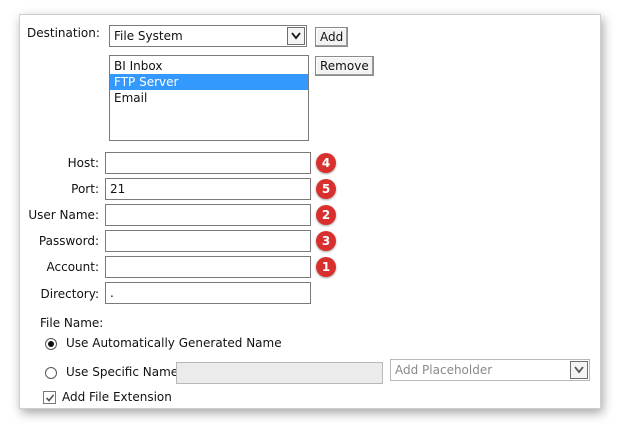 Image resolution: width=619 pixels, height=429 pixels. What do you see at coordinates (174, 343) in the screenshot?
I see `auto-name-label: Use Automatically Generated Name` at bounding box center [174, 343].